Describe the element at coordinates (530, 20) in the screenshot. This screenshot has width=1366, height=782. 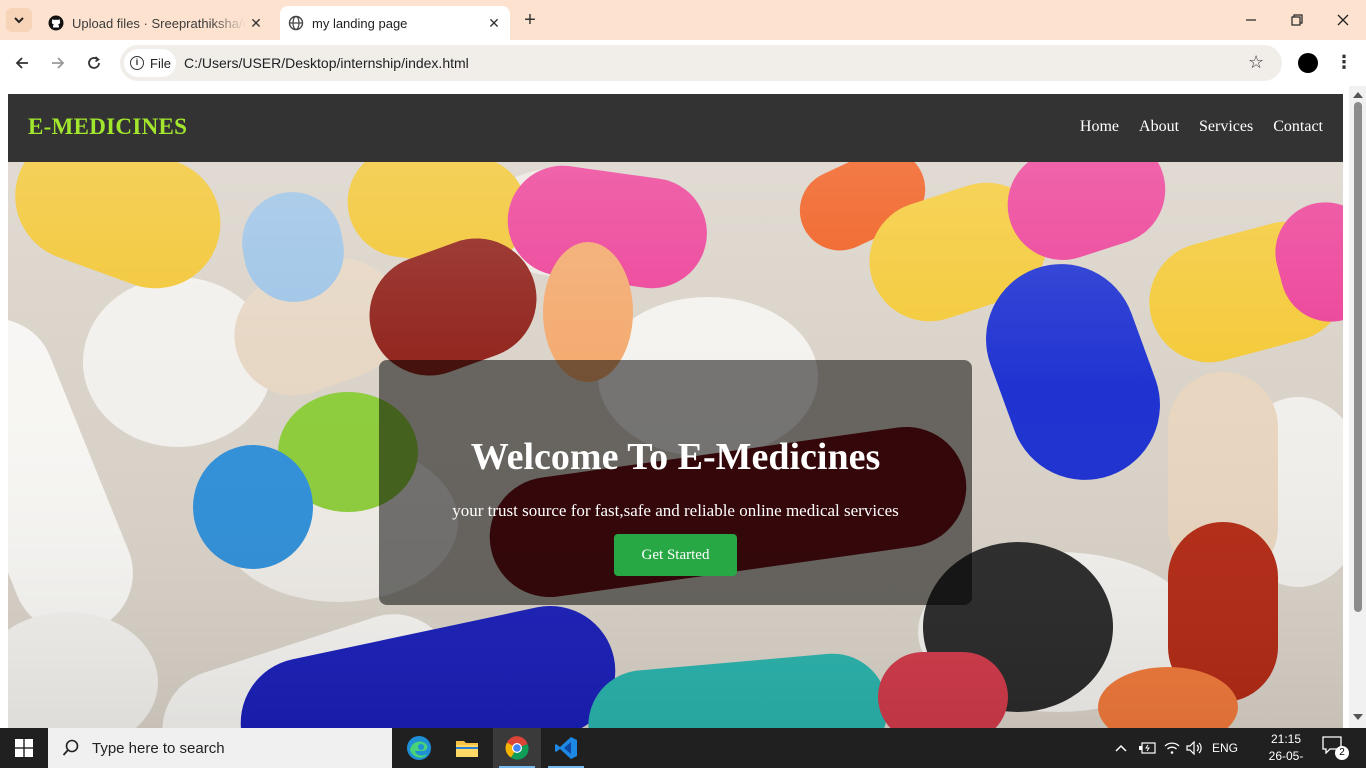
I see `new-tab-plus-icon: +` at that location.